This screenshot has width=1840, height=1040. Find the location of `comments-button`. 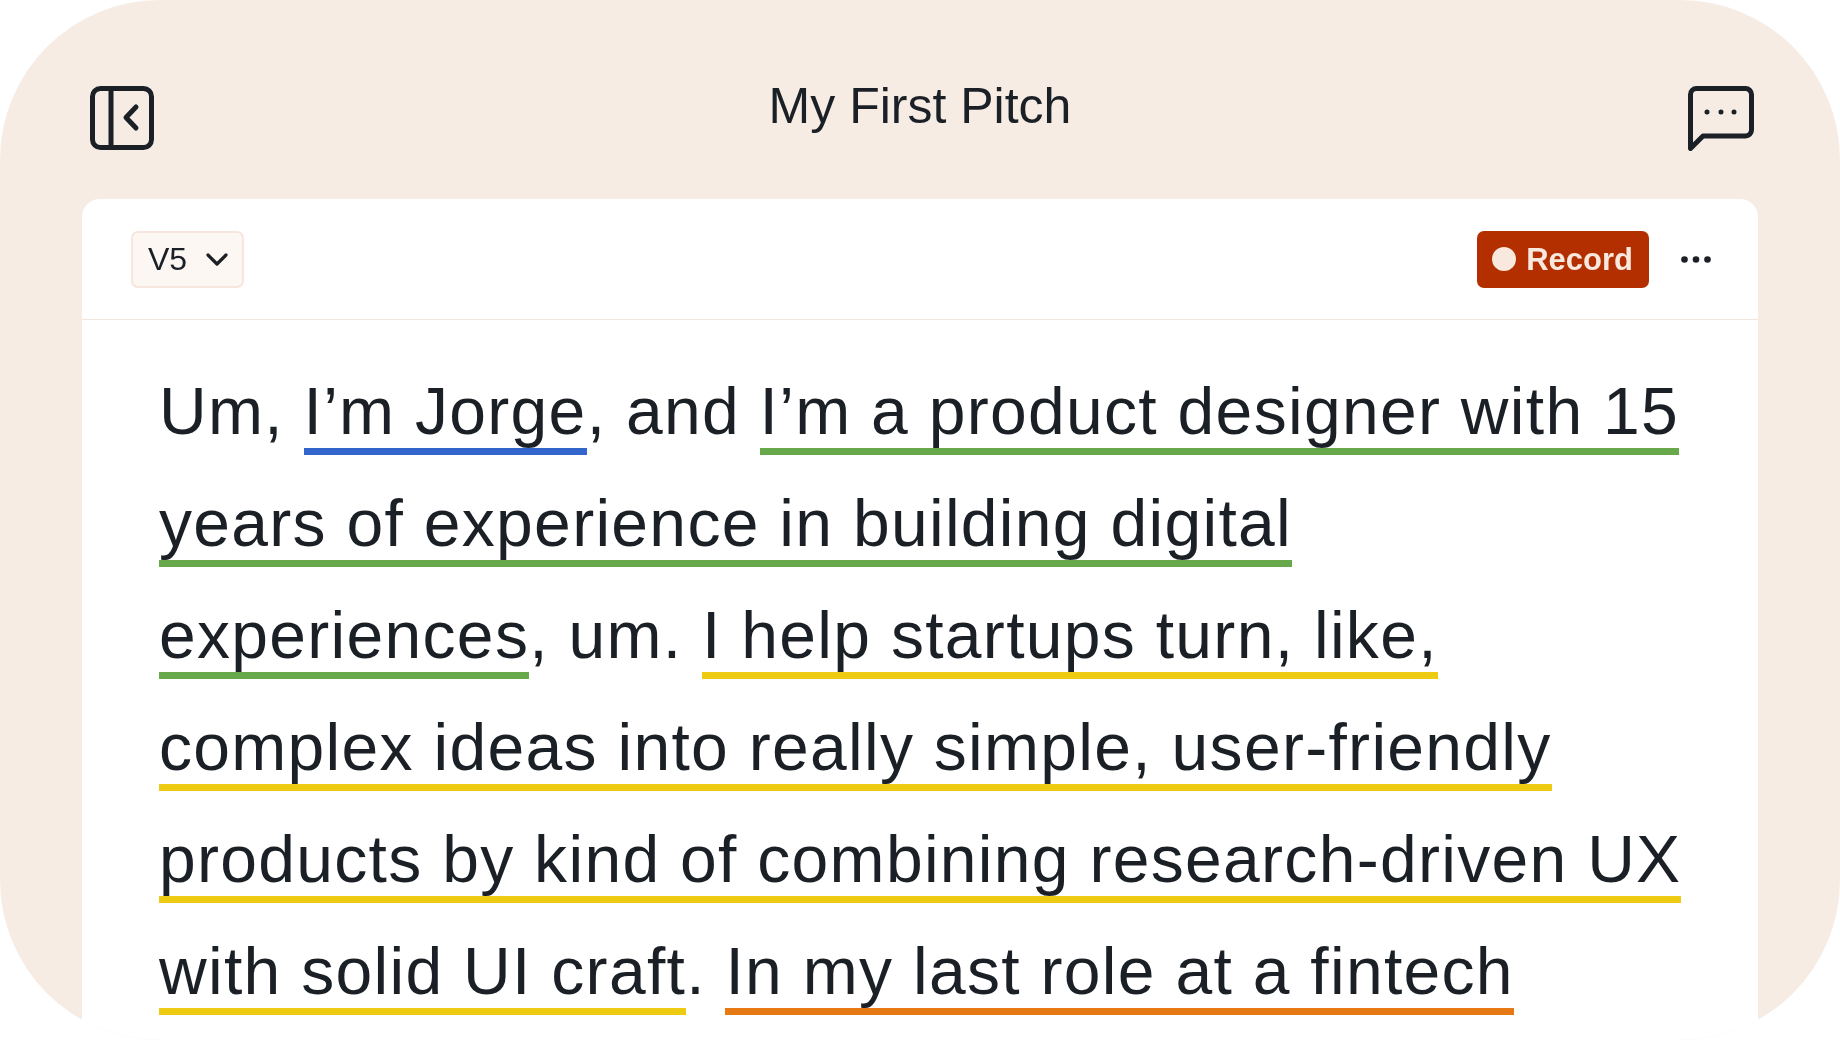

comments-button is located at coordinates (1721, 118).